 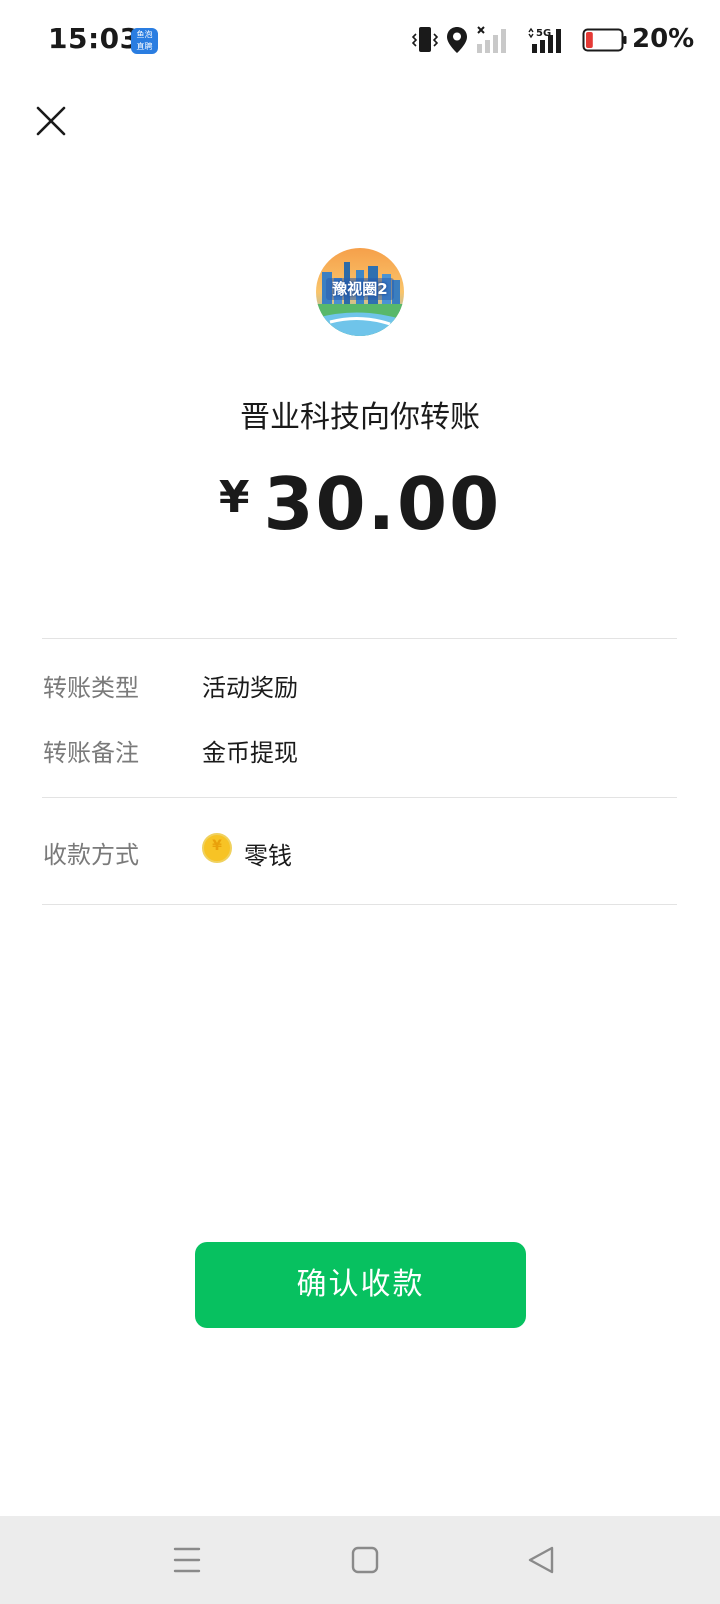 I want to click on signal-5g-icon: 5G, so click(x=544, y=40).